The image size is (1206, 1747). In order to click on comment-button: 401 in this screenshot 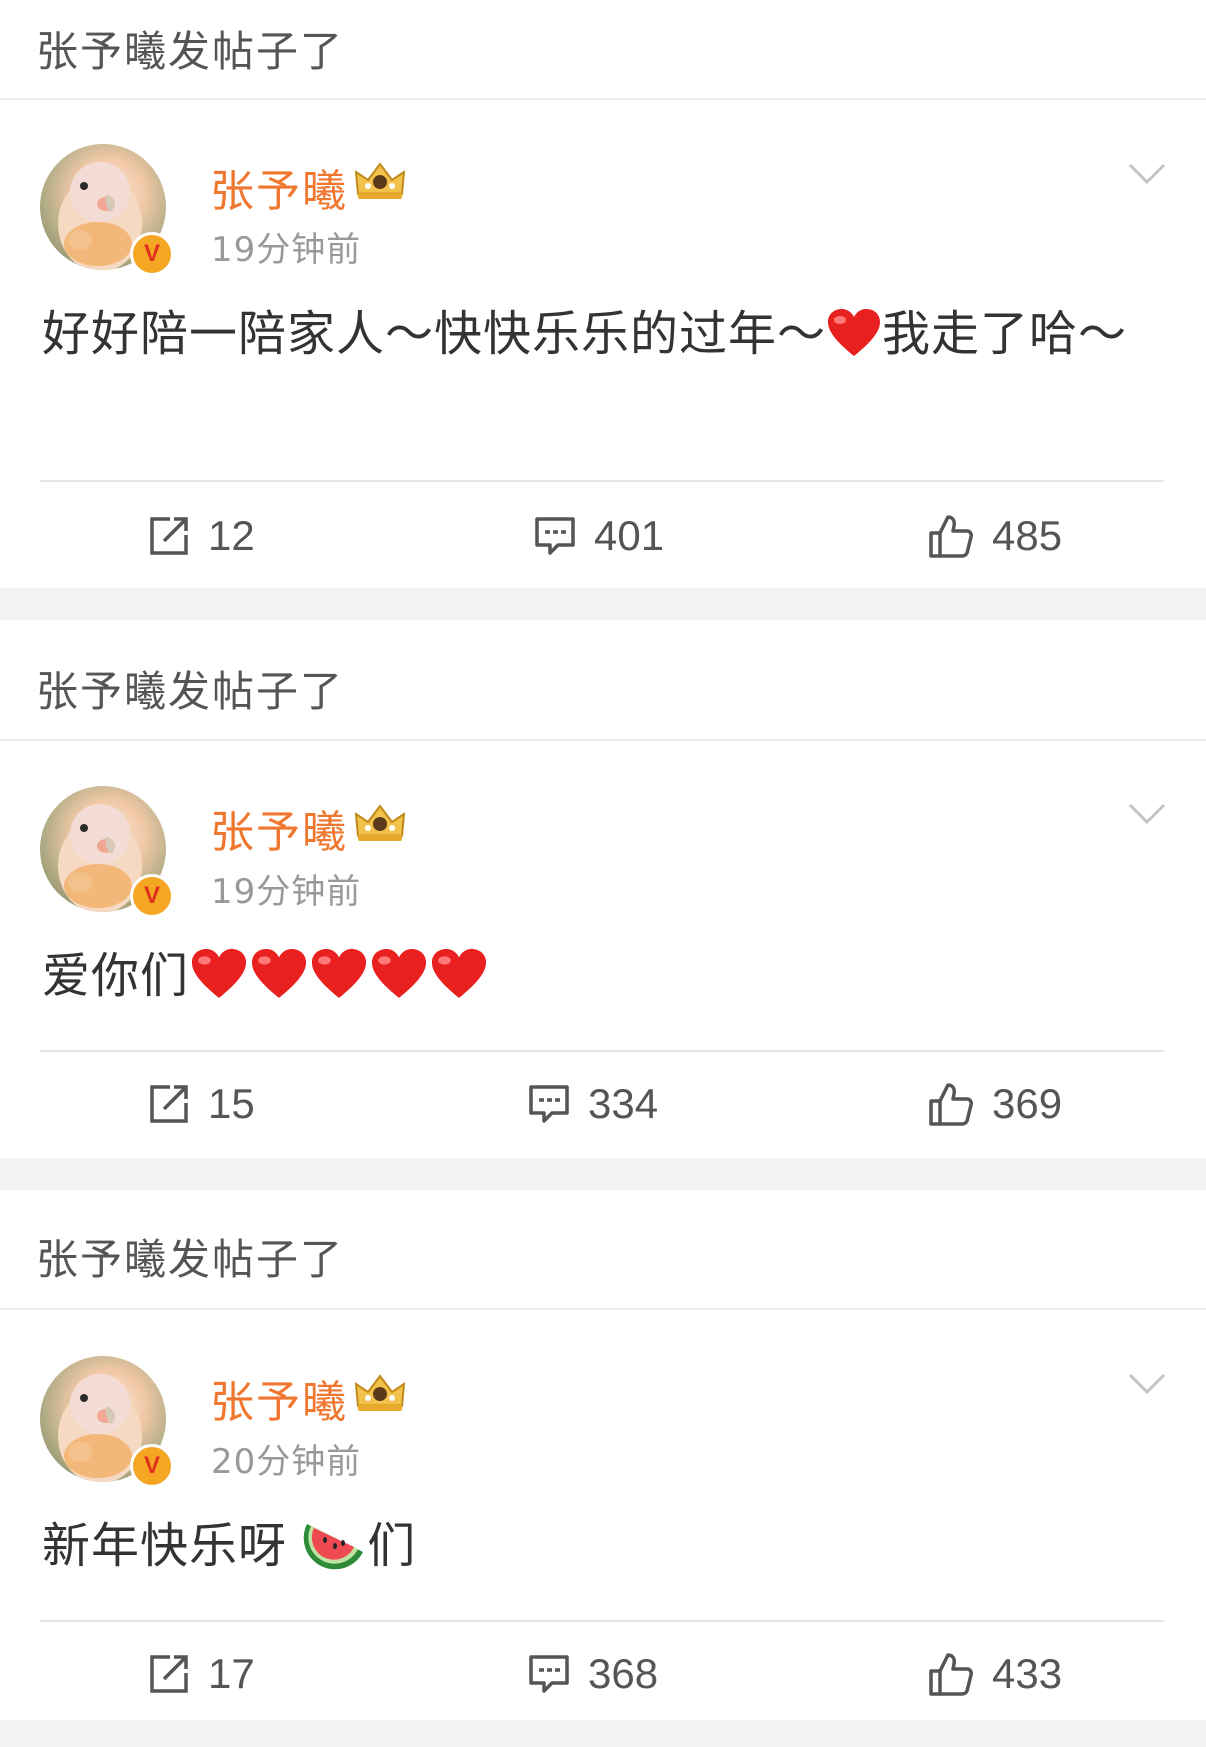, I will do `click(599, 536)`.